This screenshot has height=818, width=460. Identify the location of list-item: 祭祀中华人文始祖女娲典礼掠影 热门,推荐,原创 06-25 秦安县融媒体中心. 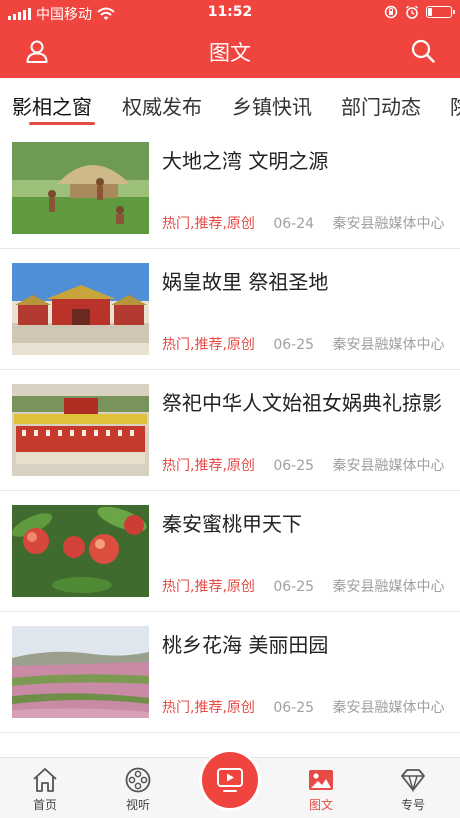
(230, 430).